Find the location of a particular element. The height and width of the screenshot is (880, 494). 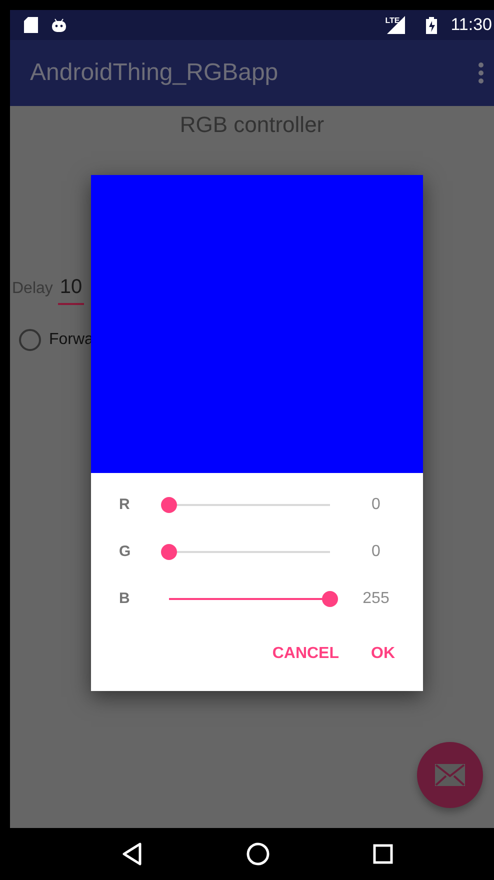

dialog-button: OK is located at coordinates (383, 654).